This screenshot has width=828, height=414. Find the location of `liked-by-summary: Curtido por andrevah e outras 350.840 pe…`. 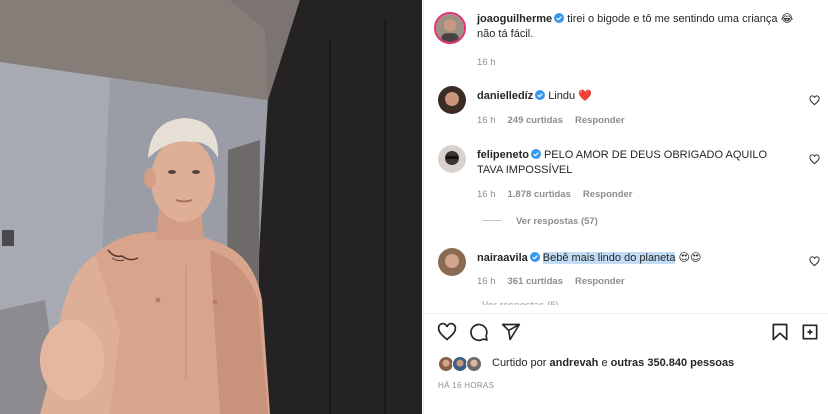

liked-by-summary: Curtido por andrevah e outras 350.840 pe… is located at coordinates (613, 363).